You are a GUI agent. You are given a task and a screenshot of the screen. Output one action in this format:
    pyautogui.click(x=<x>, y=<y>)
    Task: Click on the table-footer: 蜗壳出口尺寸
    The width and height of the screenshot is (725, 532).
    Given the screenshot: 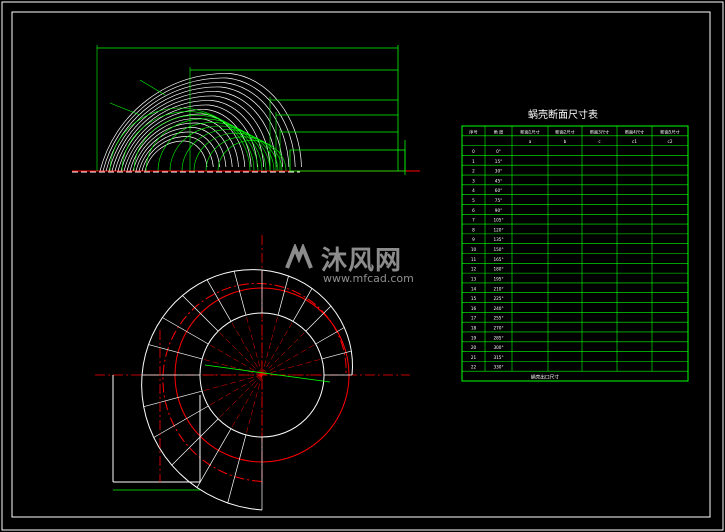 What is the action you would take?
    pyautogui.click(x=545, y=377)
    